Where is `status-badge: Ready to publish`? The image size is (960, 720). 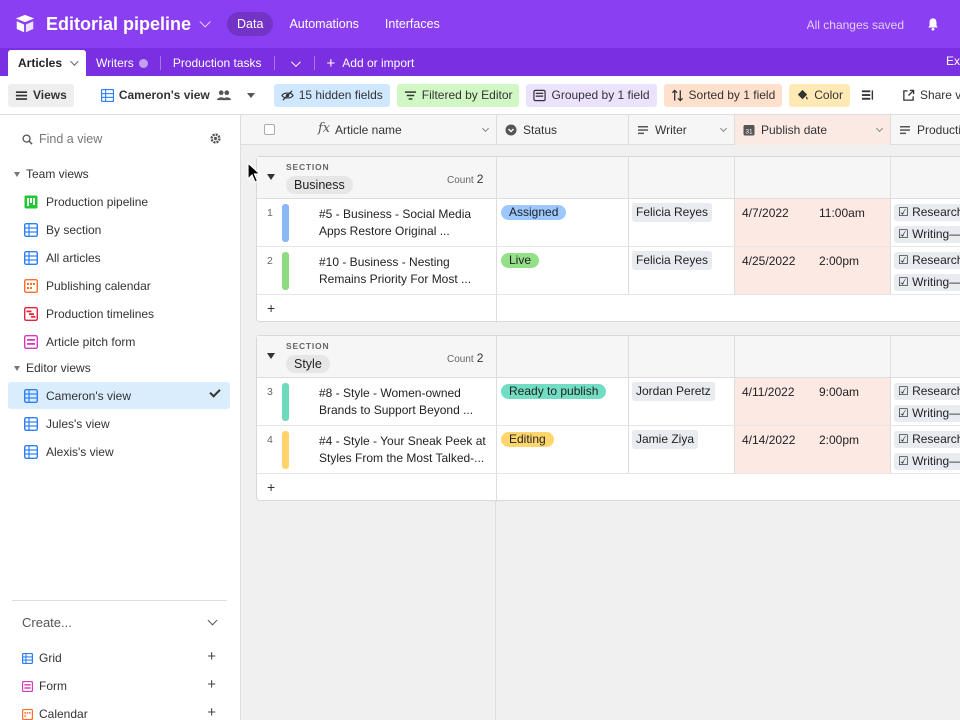 status-badge: Ready to publish is located at coordinates (554, 391).